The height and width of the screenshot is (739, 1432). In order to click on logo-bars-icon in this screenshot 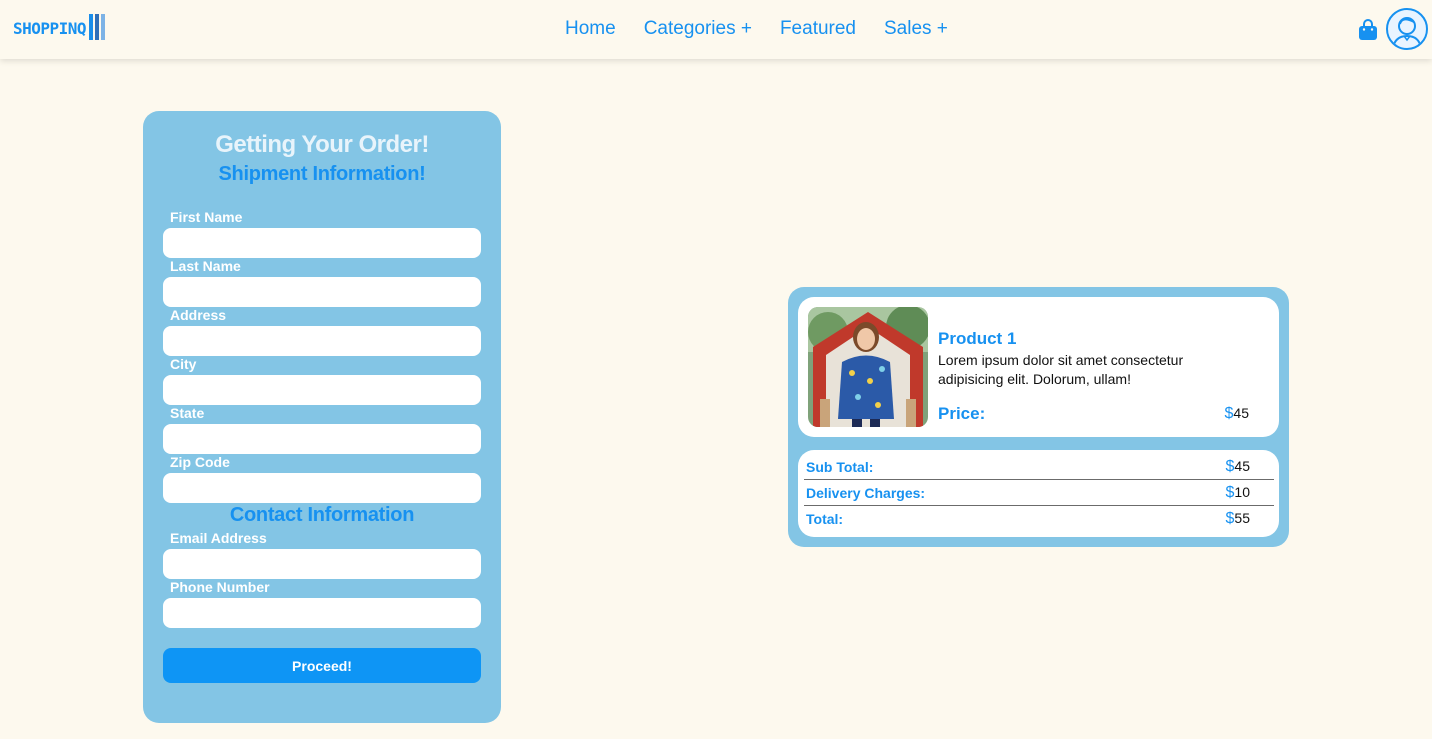, I will do `click(98, 27)`.